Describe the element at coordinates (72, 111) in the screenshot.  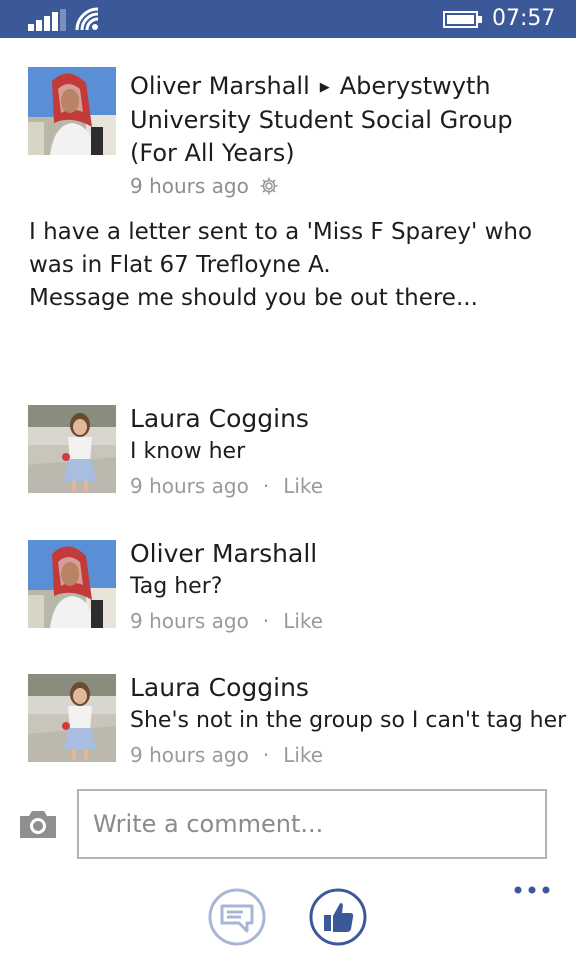
I see `post-author-avatar` at that location.